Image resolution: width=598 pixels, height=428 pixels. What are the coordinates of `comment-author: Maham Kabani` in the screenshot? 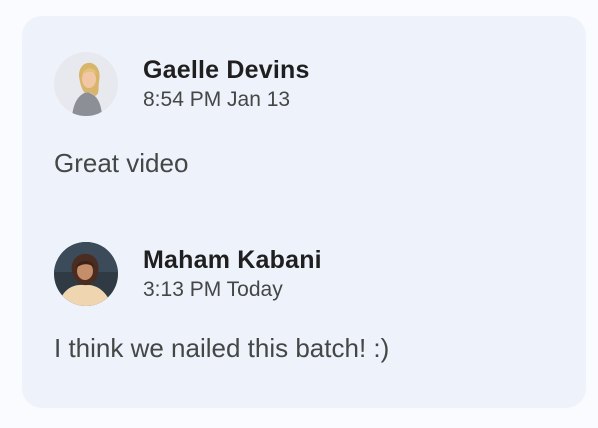 It's located at (232, 259).